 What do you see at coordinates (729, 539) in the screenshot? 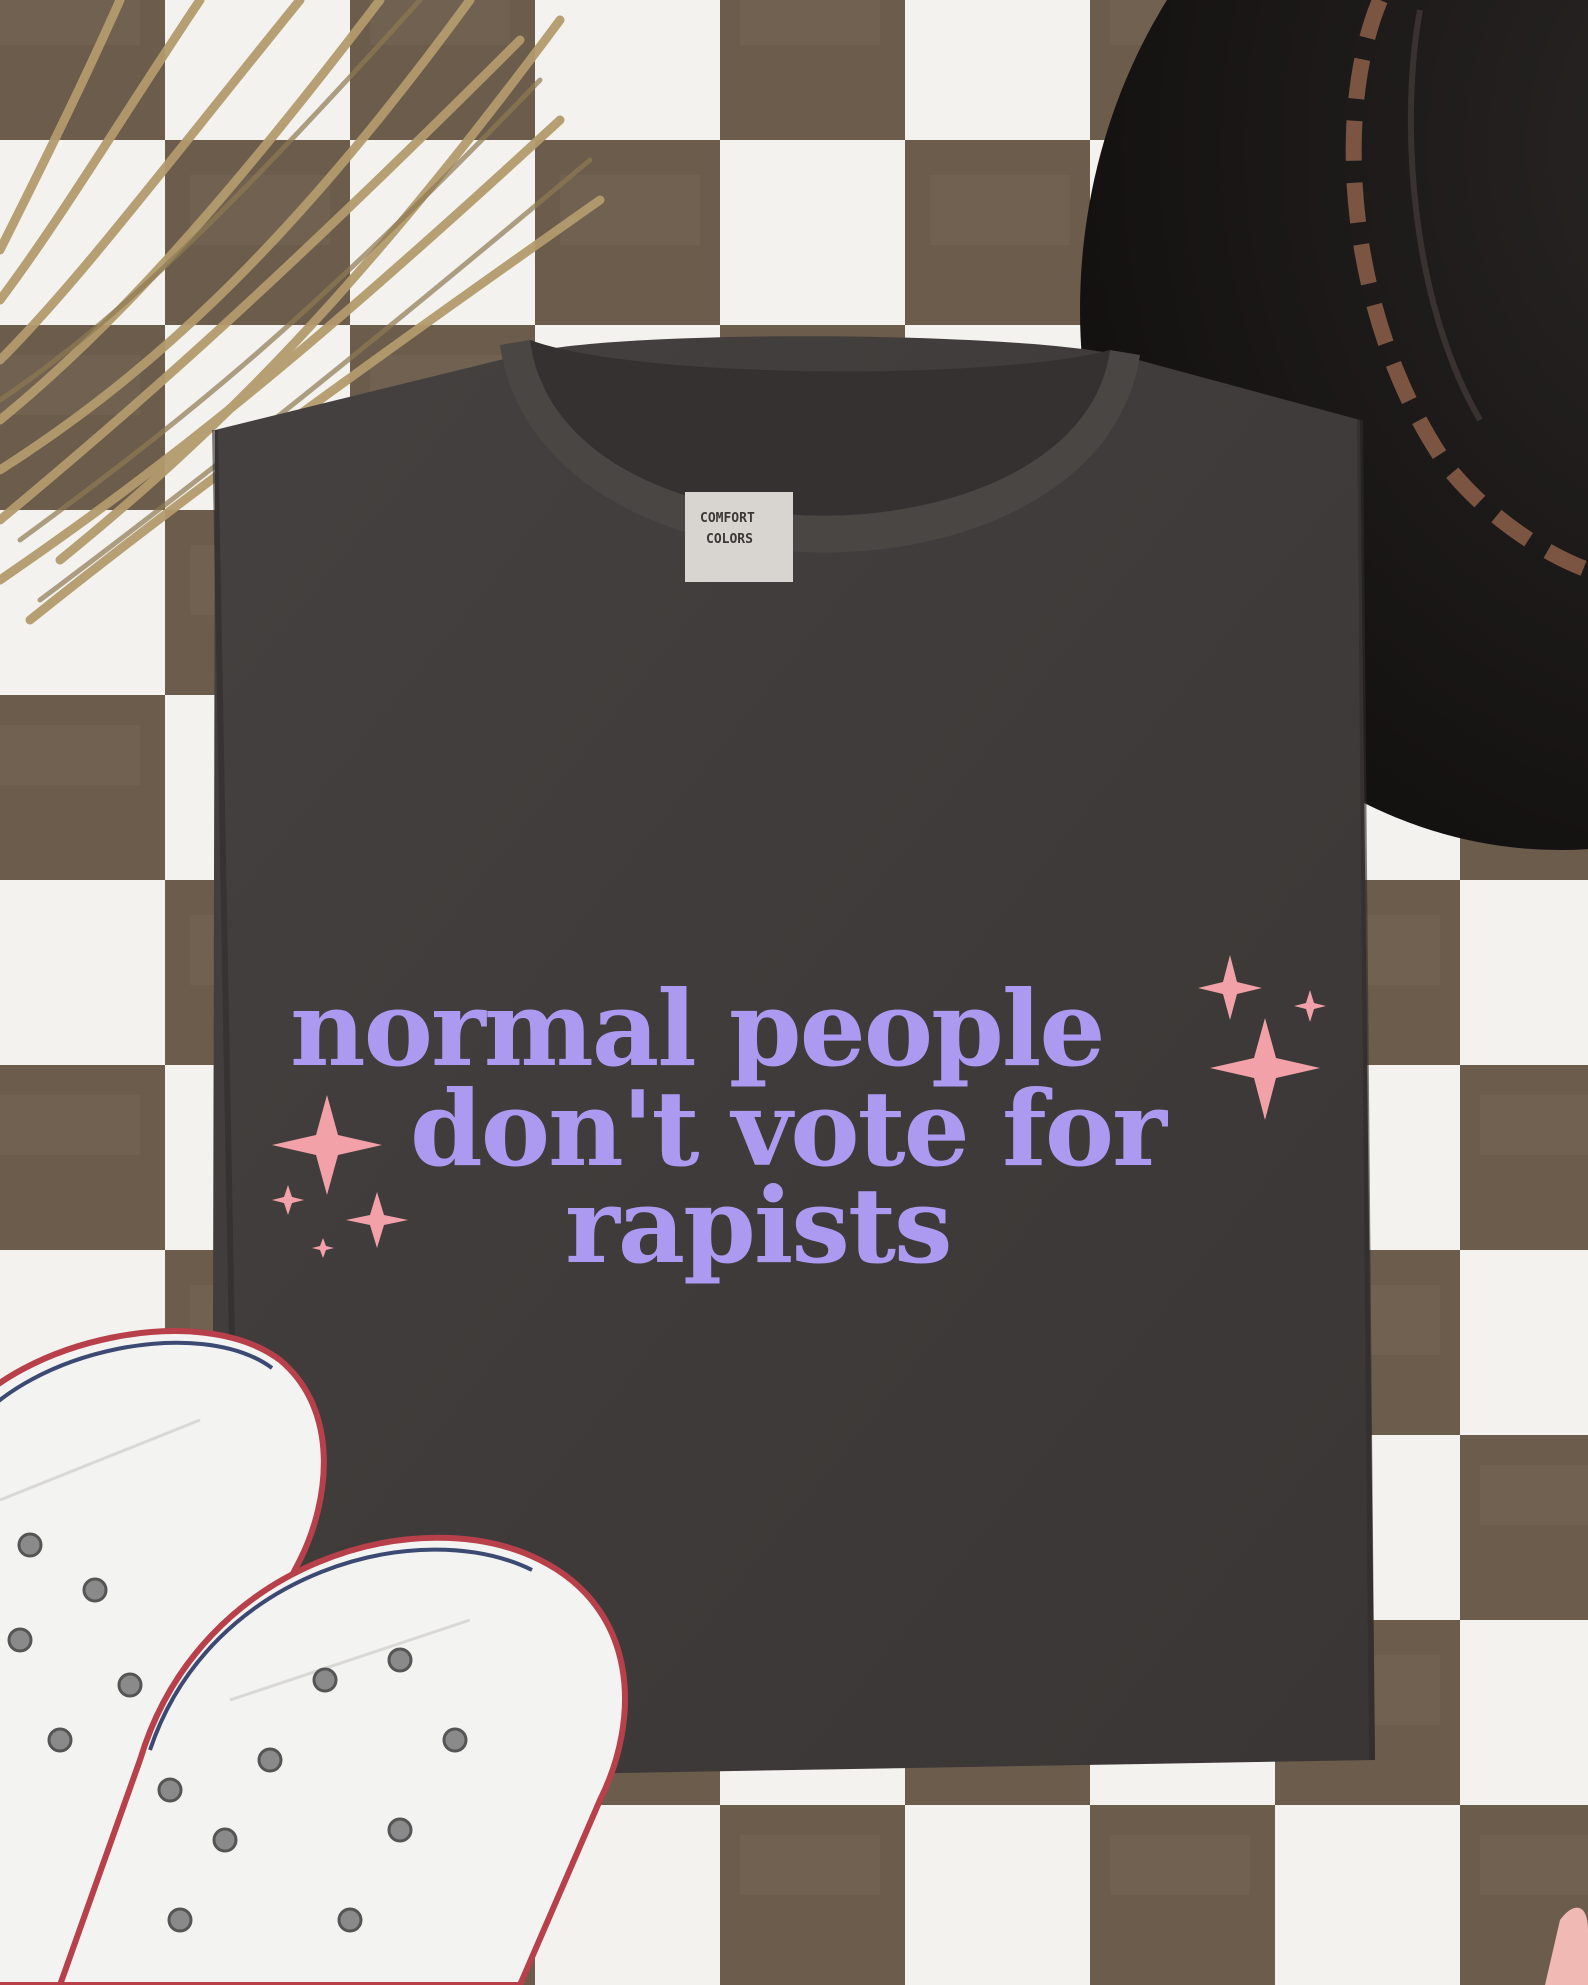
I see `neck-label-brand-line-2: COLORS` at bounding box center [729, 539].